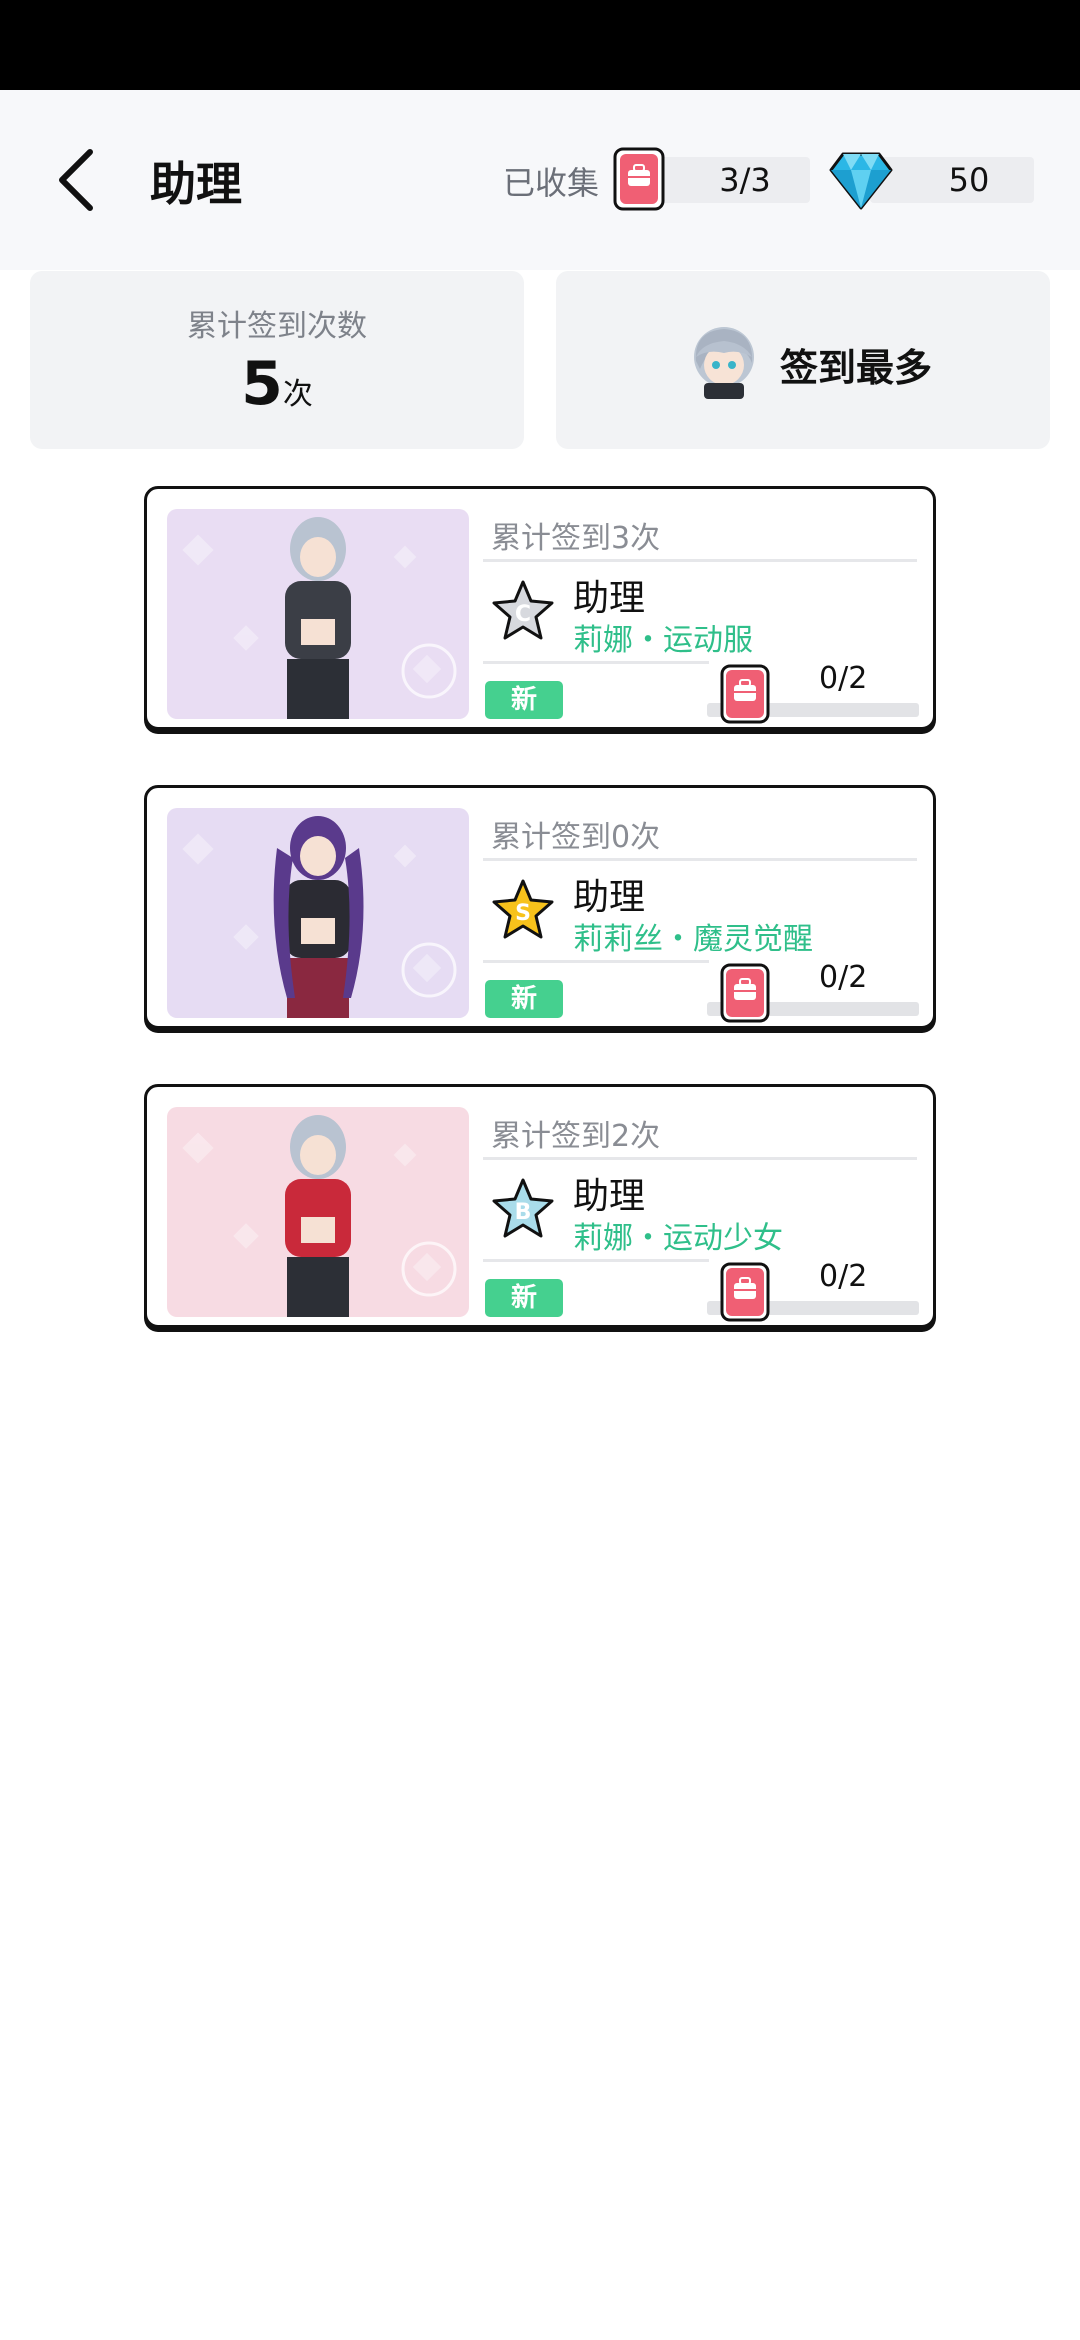  I want to click on back-button, so click(78, 180).